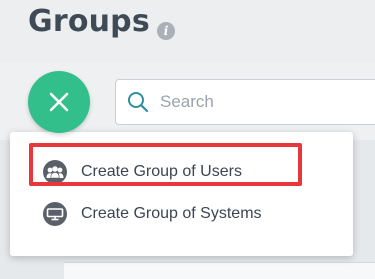  I want to click on system-group-icon, so click(55, 214).